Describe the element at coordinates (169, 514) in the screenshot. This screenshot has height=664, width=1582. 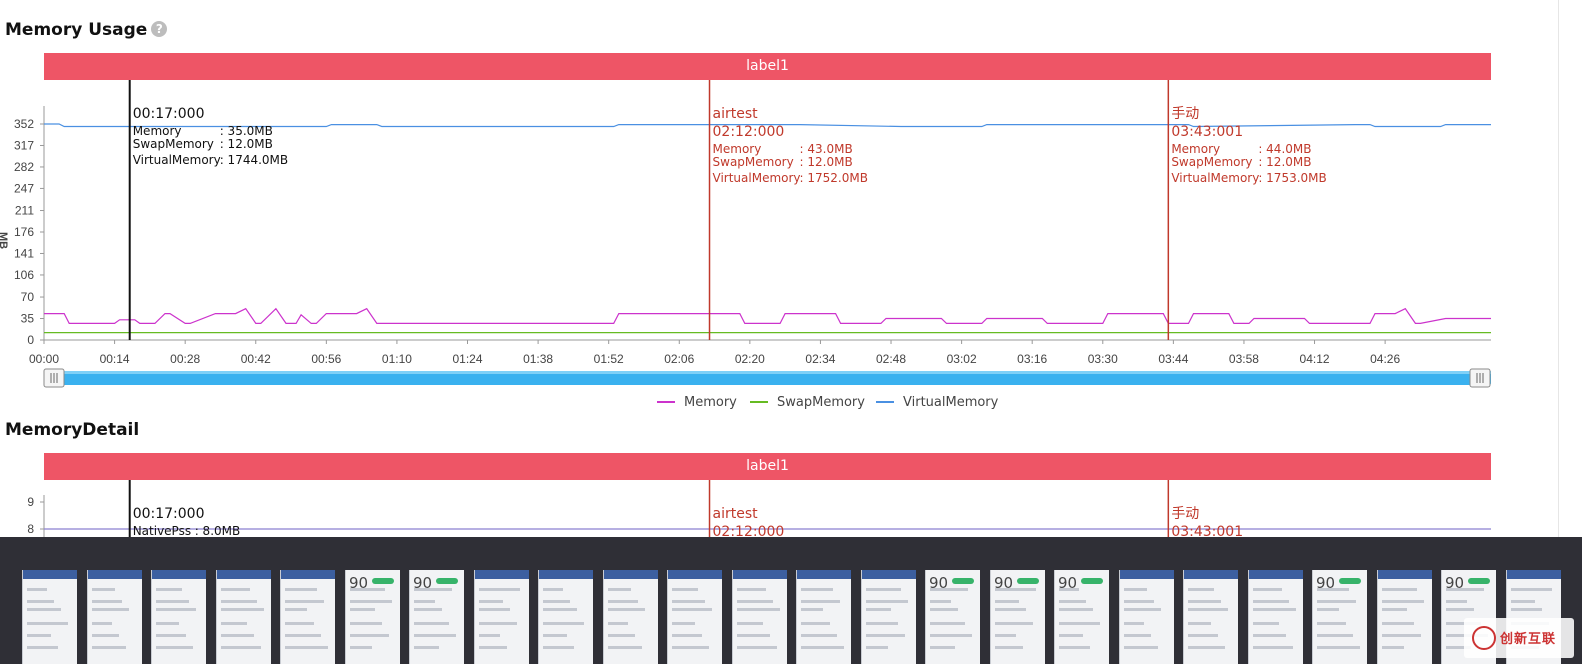
I see `detail-marker-time: 00:17:000` at that location.